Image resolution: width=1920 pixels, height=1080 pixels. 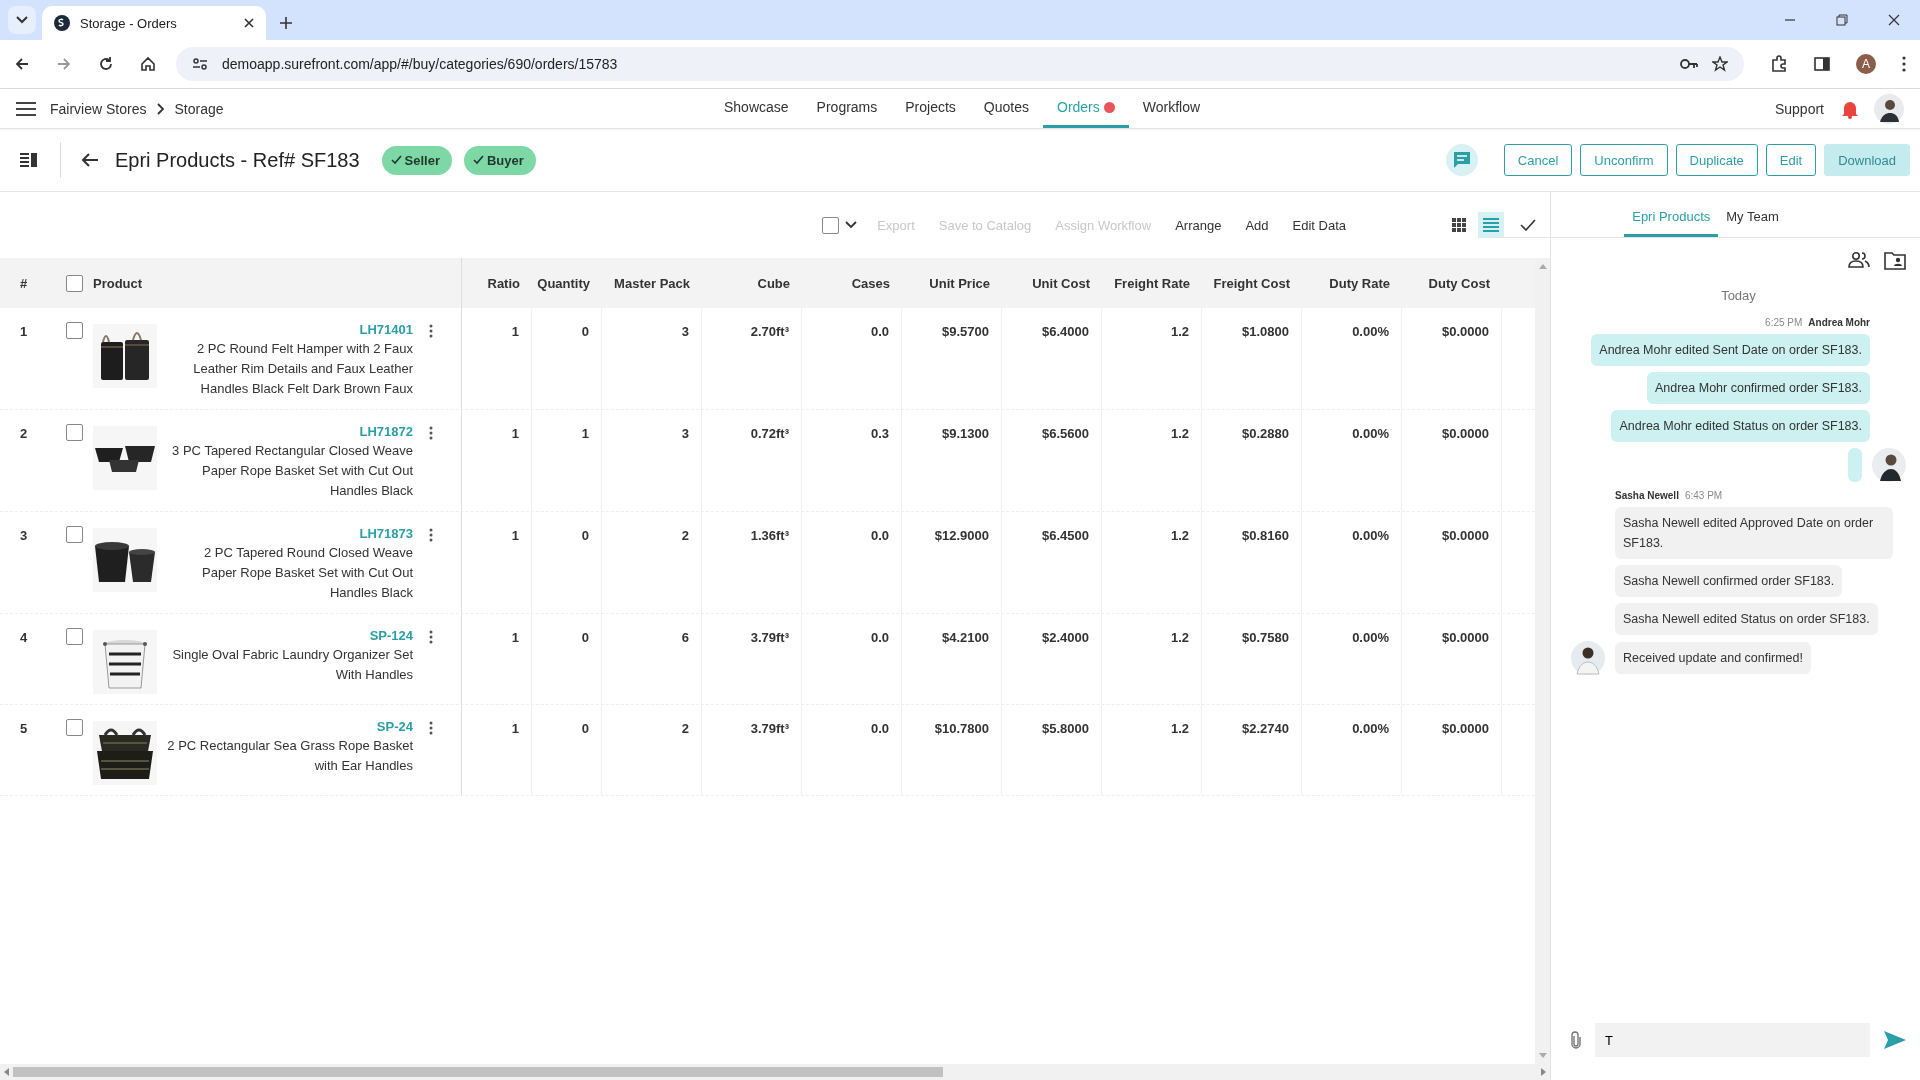 I want to click on action-button: Edit, so click(x=1791, y=160).